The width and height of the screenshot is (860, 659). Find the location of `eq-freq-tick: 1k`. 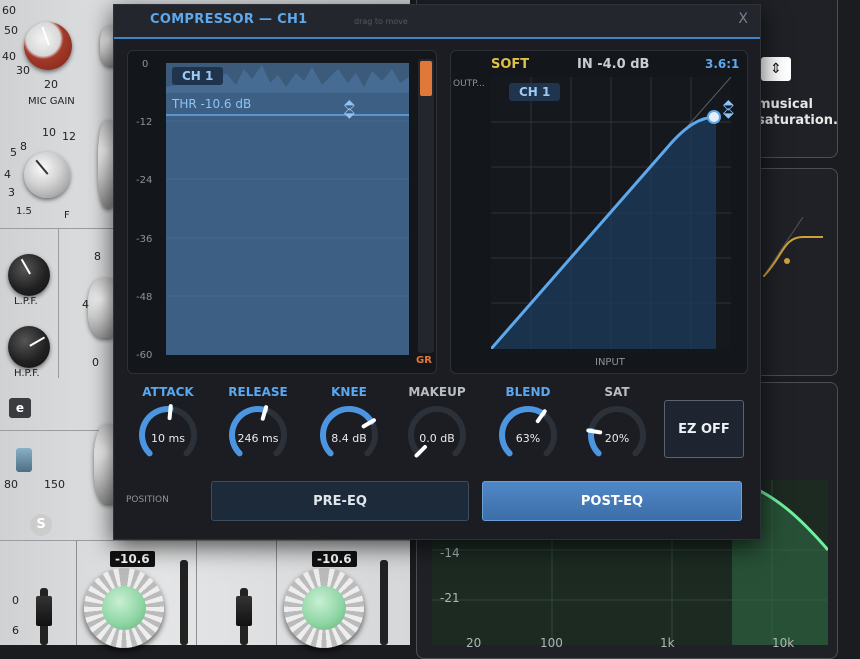

eq-freq-tick: 1k is located at coordinates (667, 643).